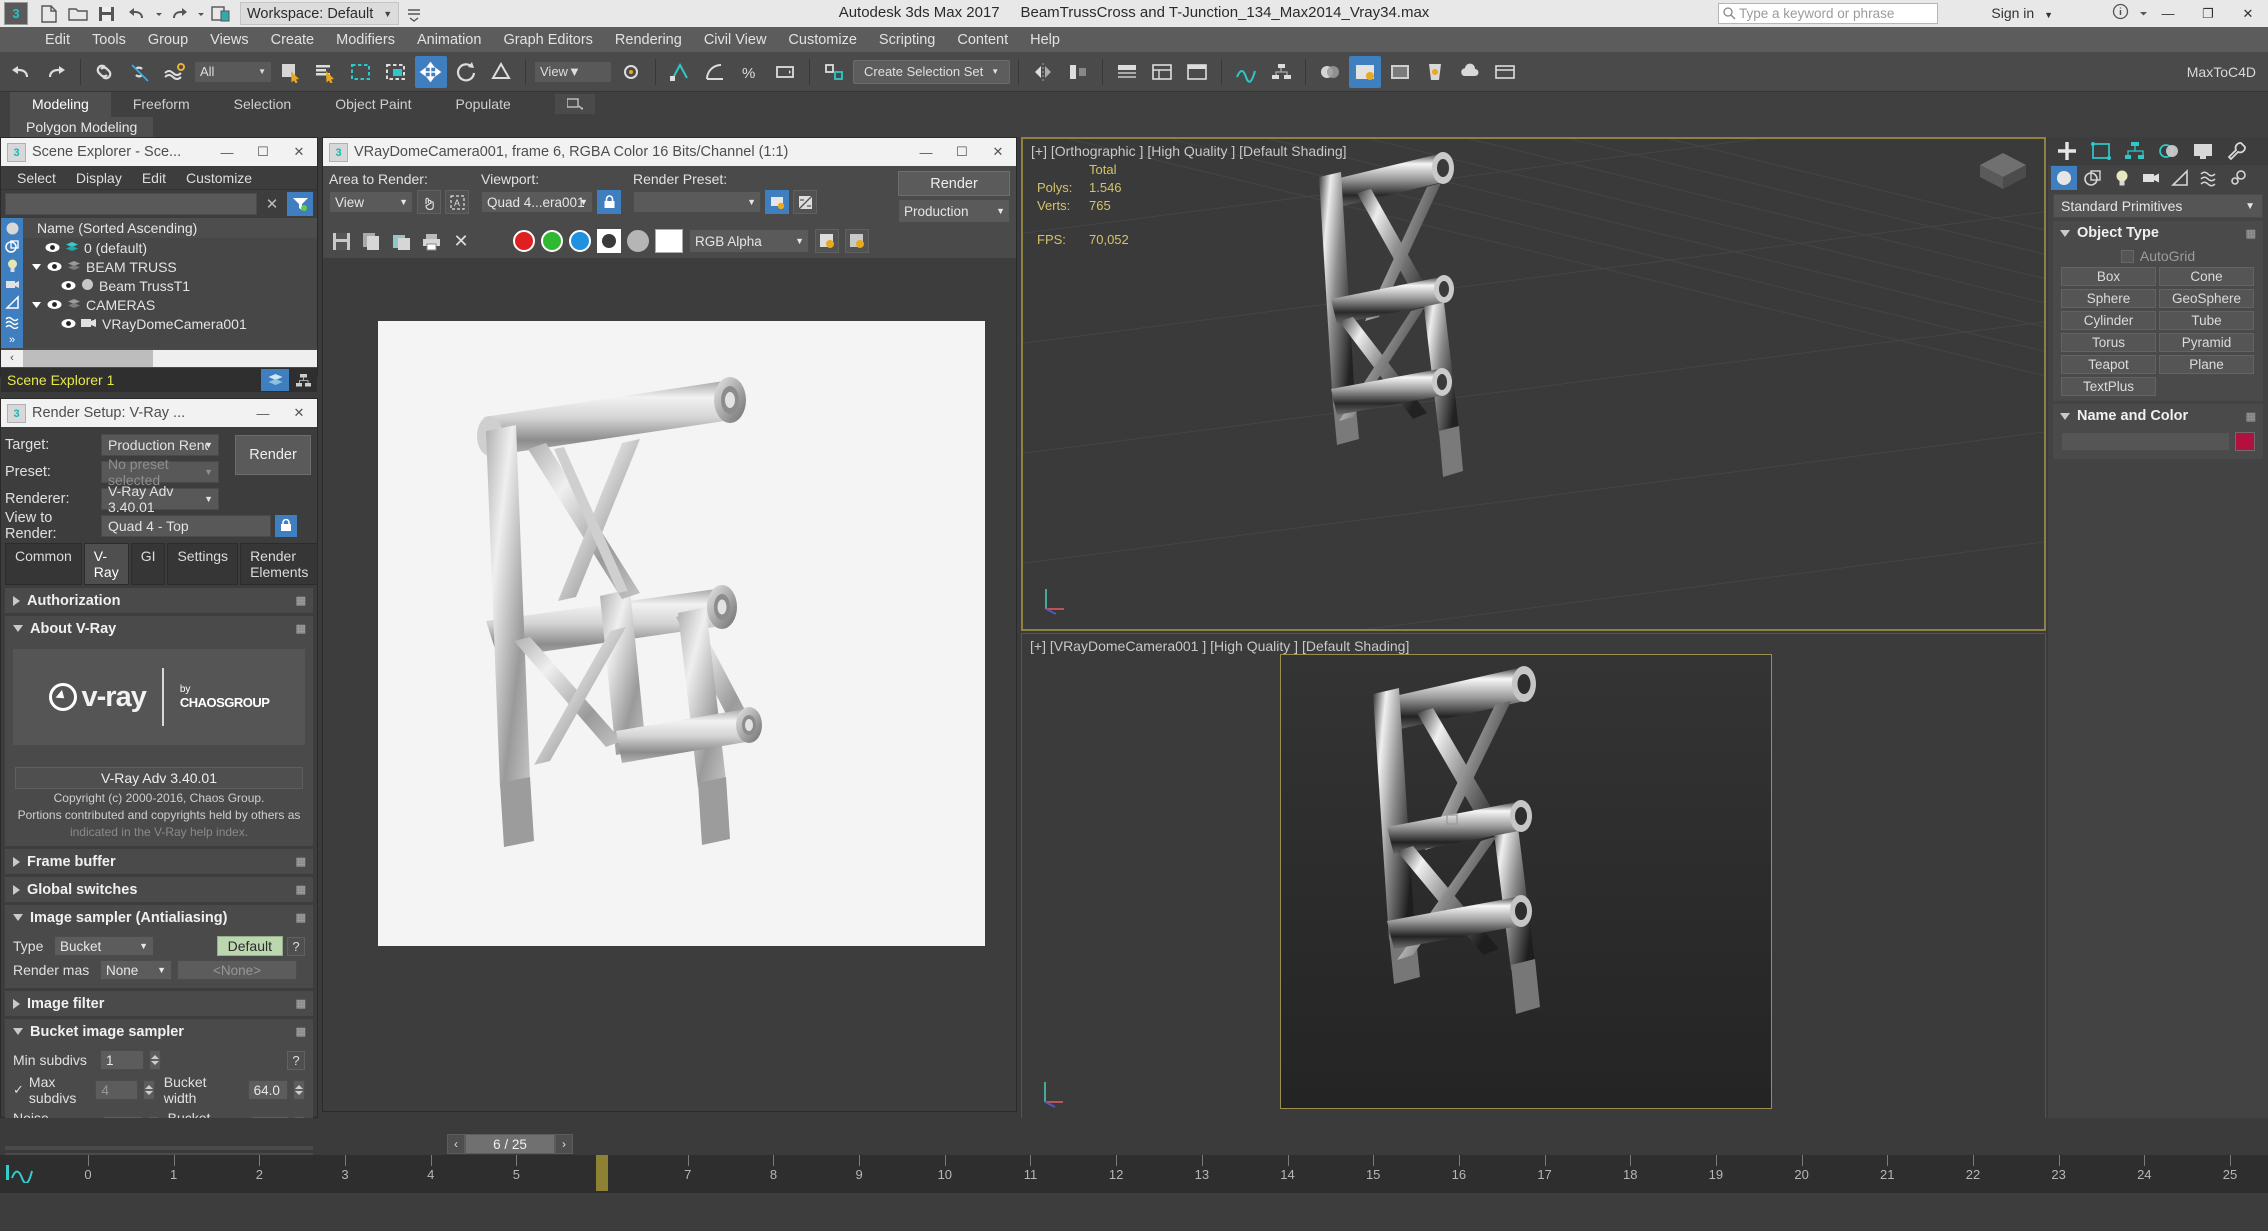 The image size is (2268, 1231). What do you see at coordinates (431, 241) in the screenshot?
I see `print-image-icon` at bounding box center [431, 241].